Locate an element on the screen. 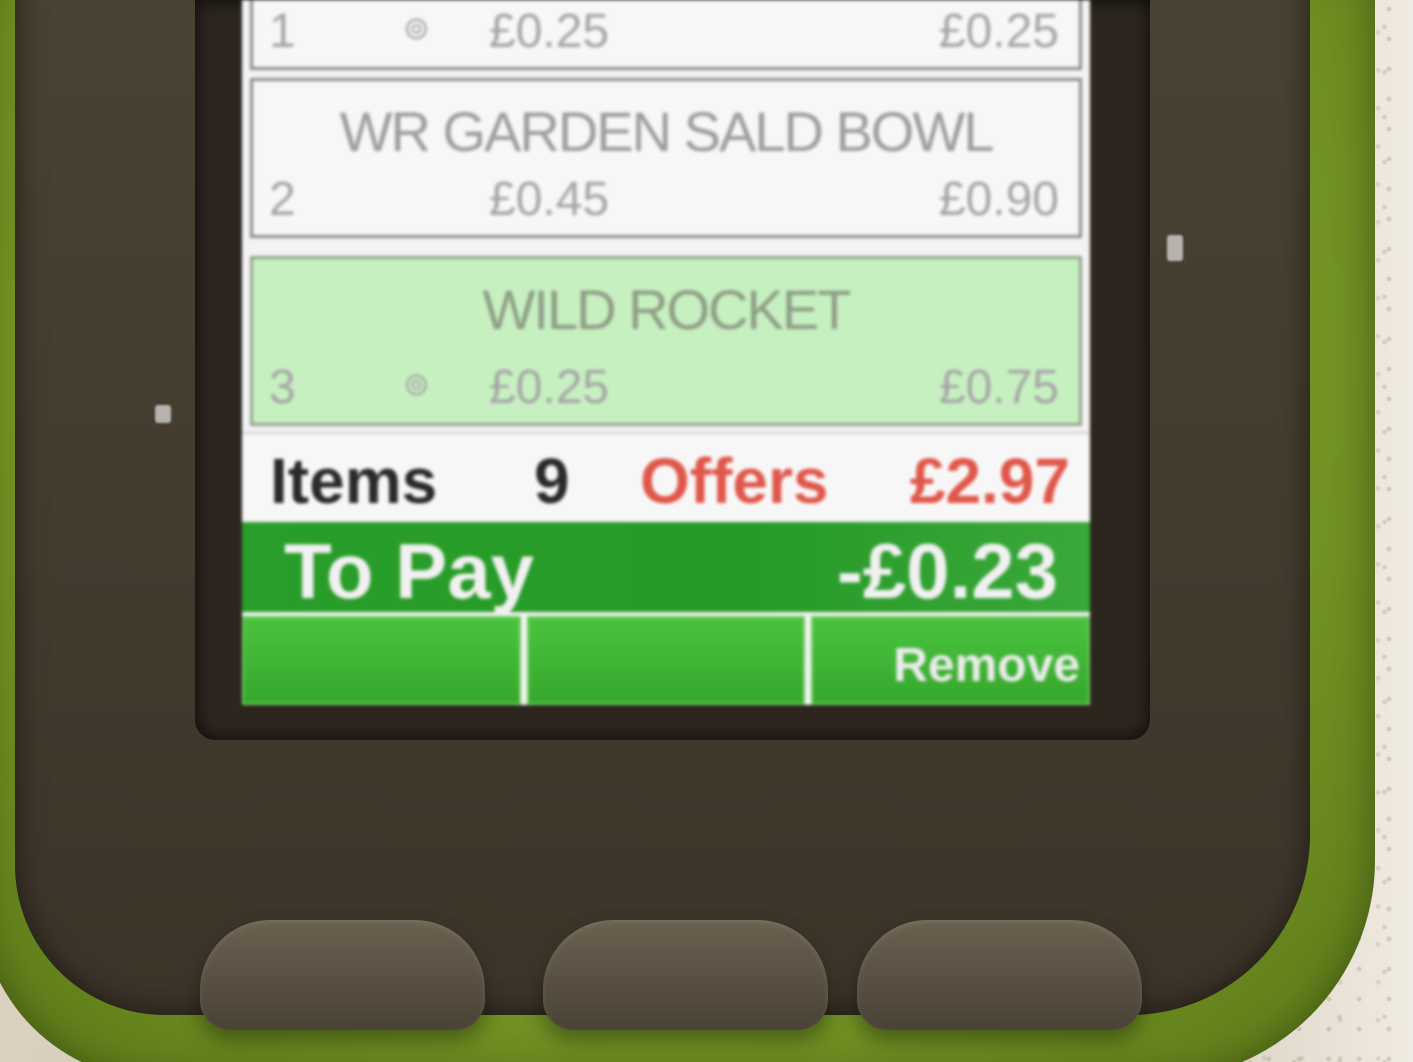 This screenshot has width=1413, height=1062. basket-summary: Items 9 Offers £2.97 is located at coordinates (666, 478).